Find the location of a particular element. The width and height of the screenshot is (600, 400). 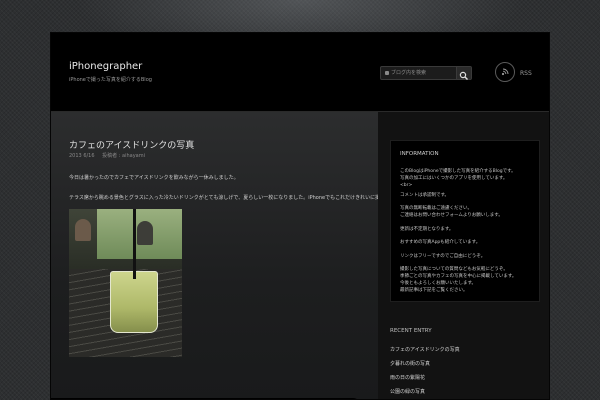

information-line: おすすめの写真Appも紹介しています。 is located at coordinates (440, 242).